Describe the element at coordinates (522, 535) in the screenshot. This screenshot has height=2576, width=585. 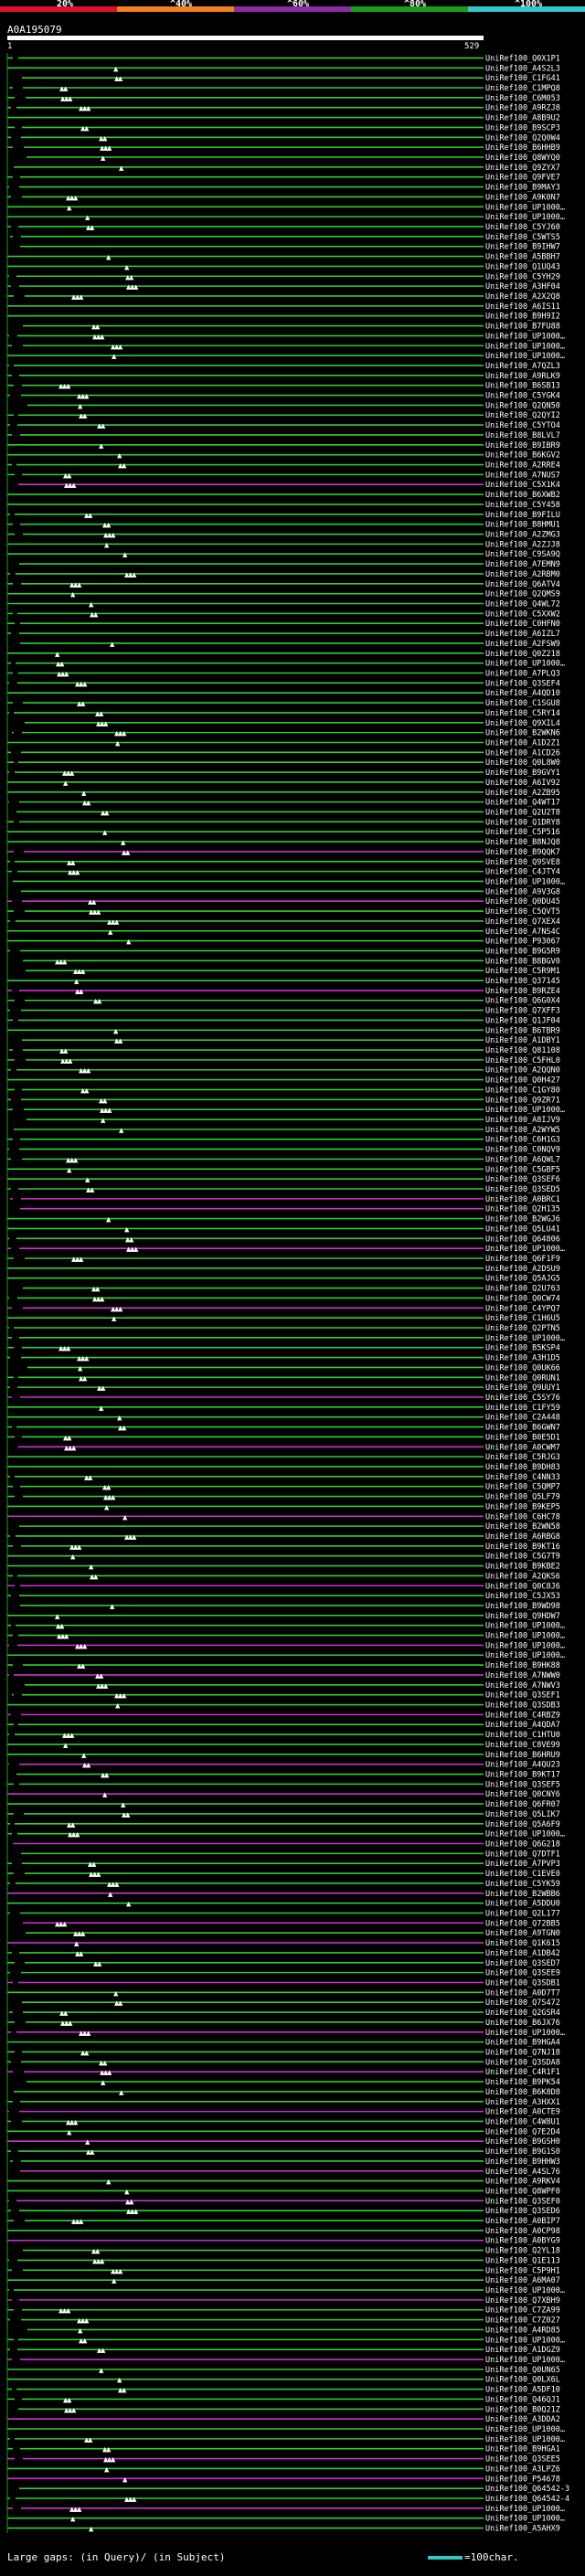
I see `hit-label: UniRef100_A2ZMG3` at that location.